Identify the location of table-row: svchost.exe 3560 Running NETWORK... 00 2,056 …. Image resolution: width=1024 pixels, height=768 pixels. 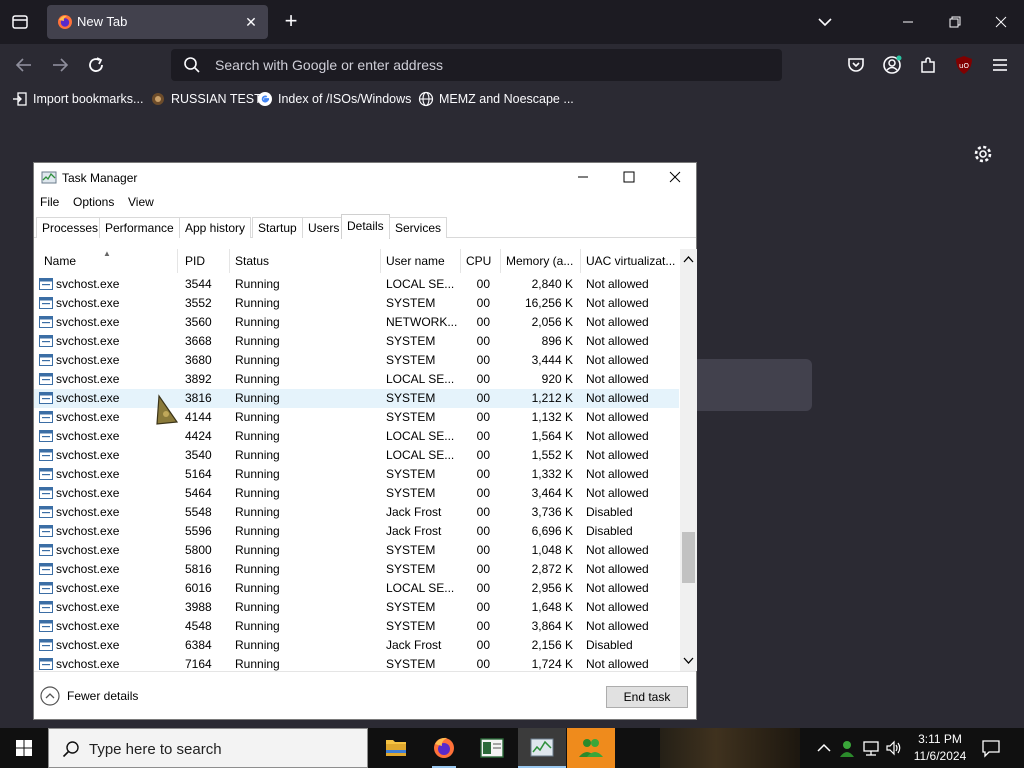
(356, 322).